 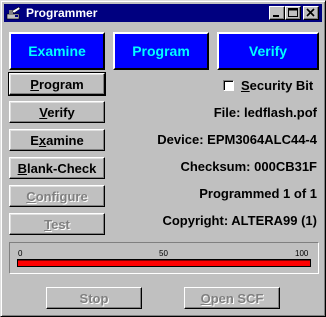 I want to click on close-icon, so click(x=310, y=12).